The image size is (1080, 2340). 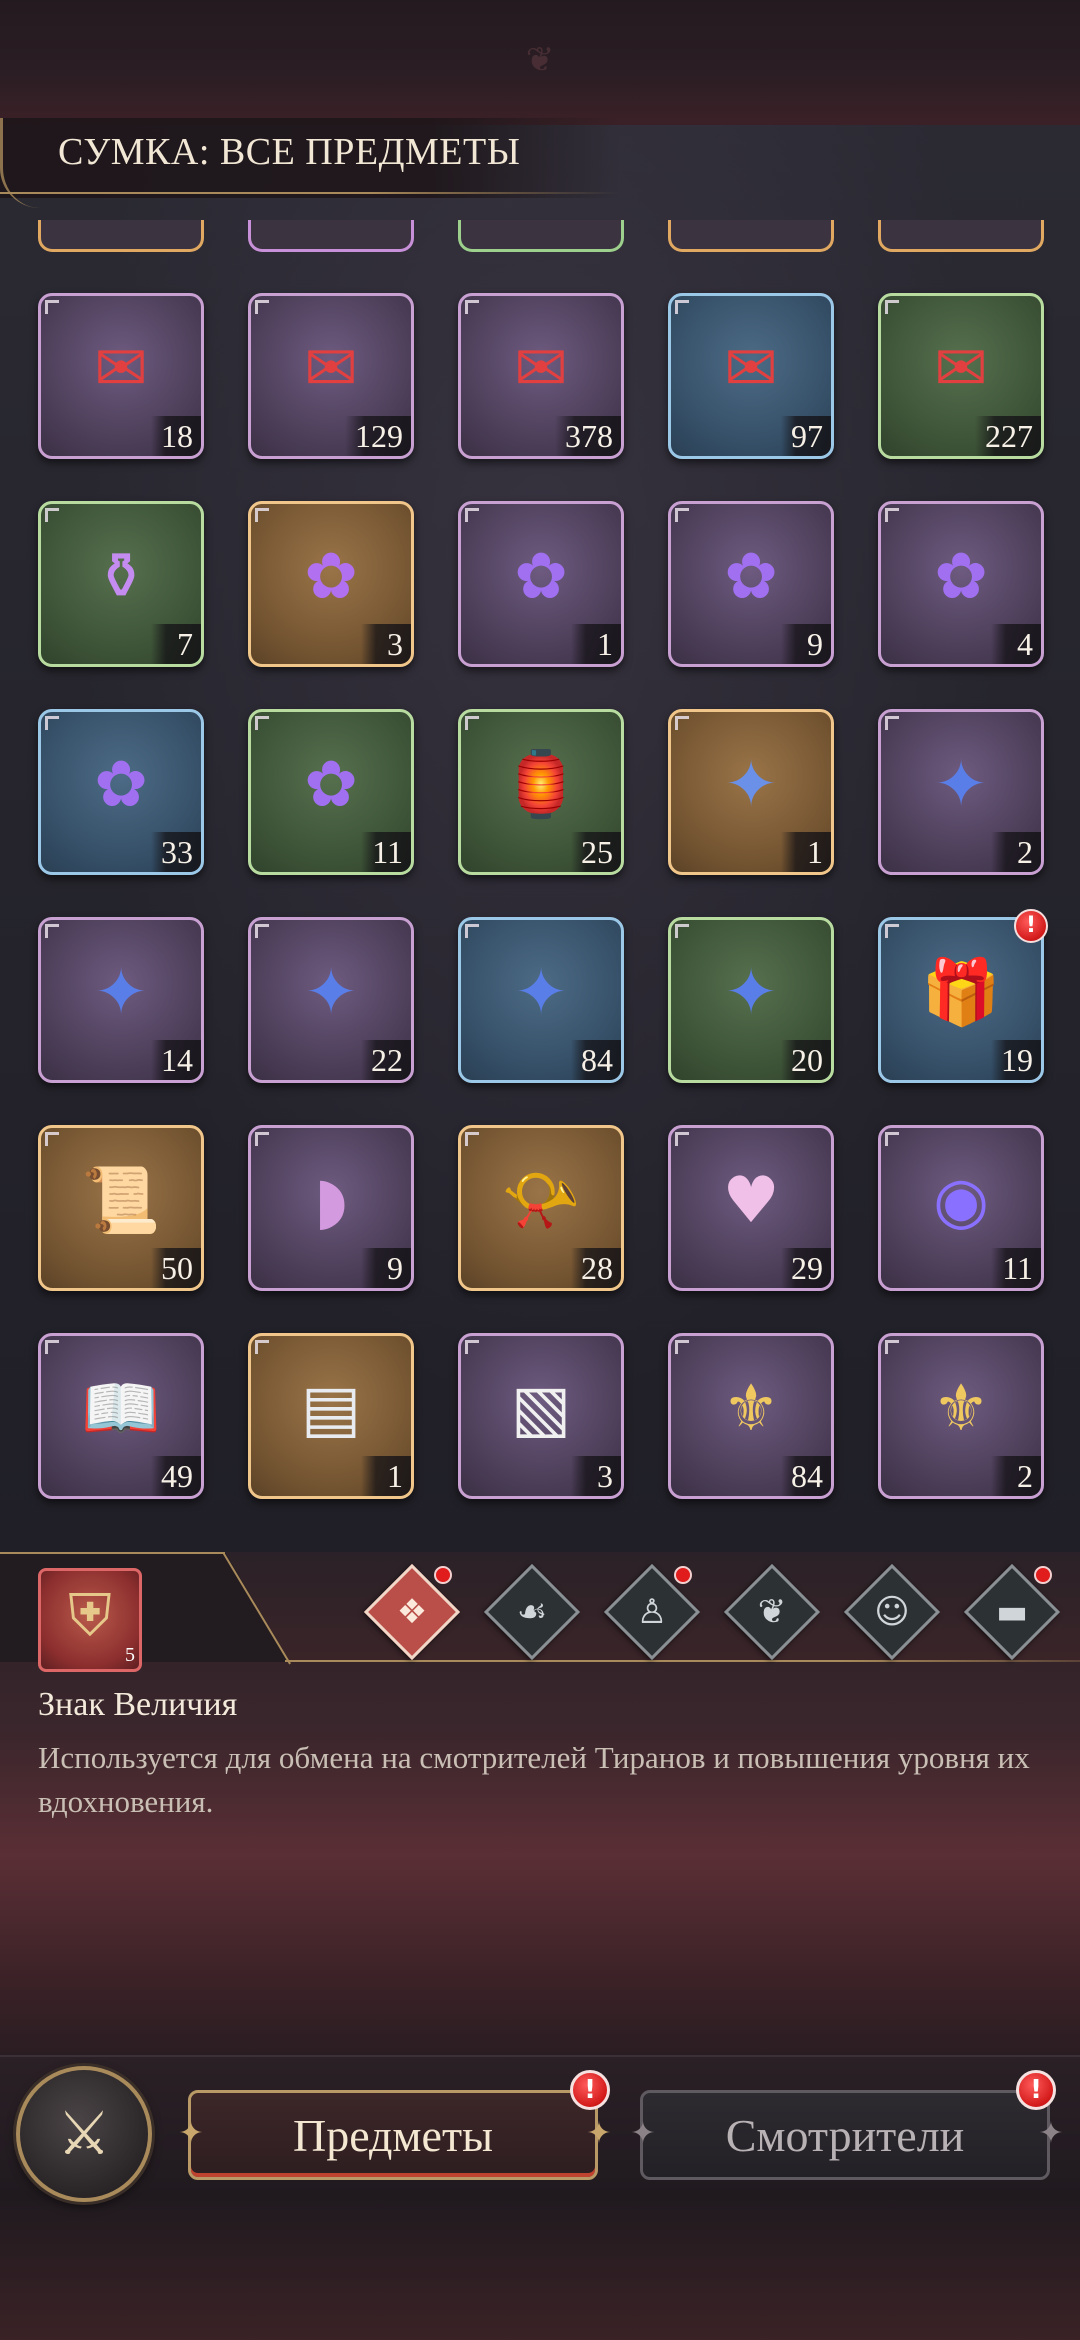 What do you see at coordinates (961, 993) in the screenshot?
I see `gift-box-icon: 🎁` at bounding box center [961, 993].